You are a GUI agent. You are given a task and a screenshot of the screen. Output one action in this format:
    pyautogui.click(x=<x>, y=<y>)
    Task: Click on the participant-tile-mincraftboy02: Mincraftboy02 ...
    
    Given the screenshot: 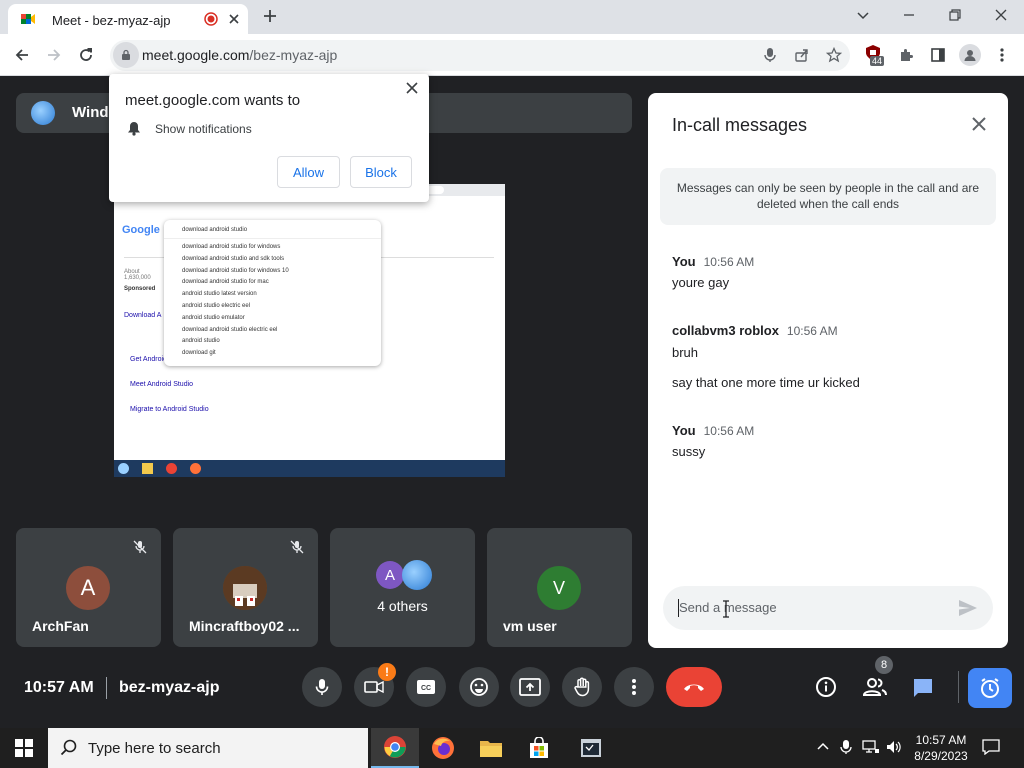 What is the action you would take?
    pyautogui.click(x=245, y=587)
    